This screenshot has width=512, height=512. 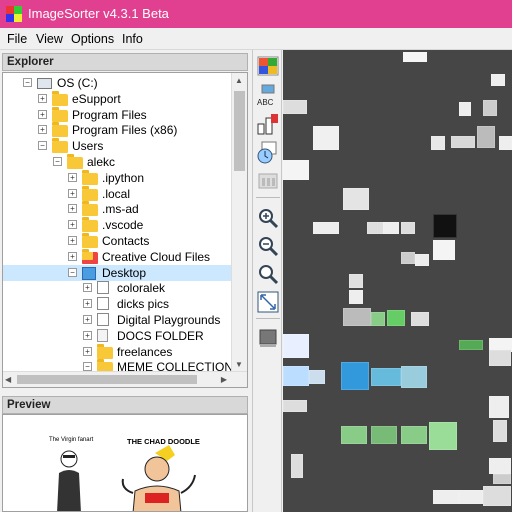 What do you see at coordinates (268, 302) in the screenshot?
I see `fit-to-window-icon` at bounding box center [268, 302].